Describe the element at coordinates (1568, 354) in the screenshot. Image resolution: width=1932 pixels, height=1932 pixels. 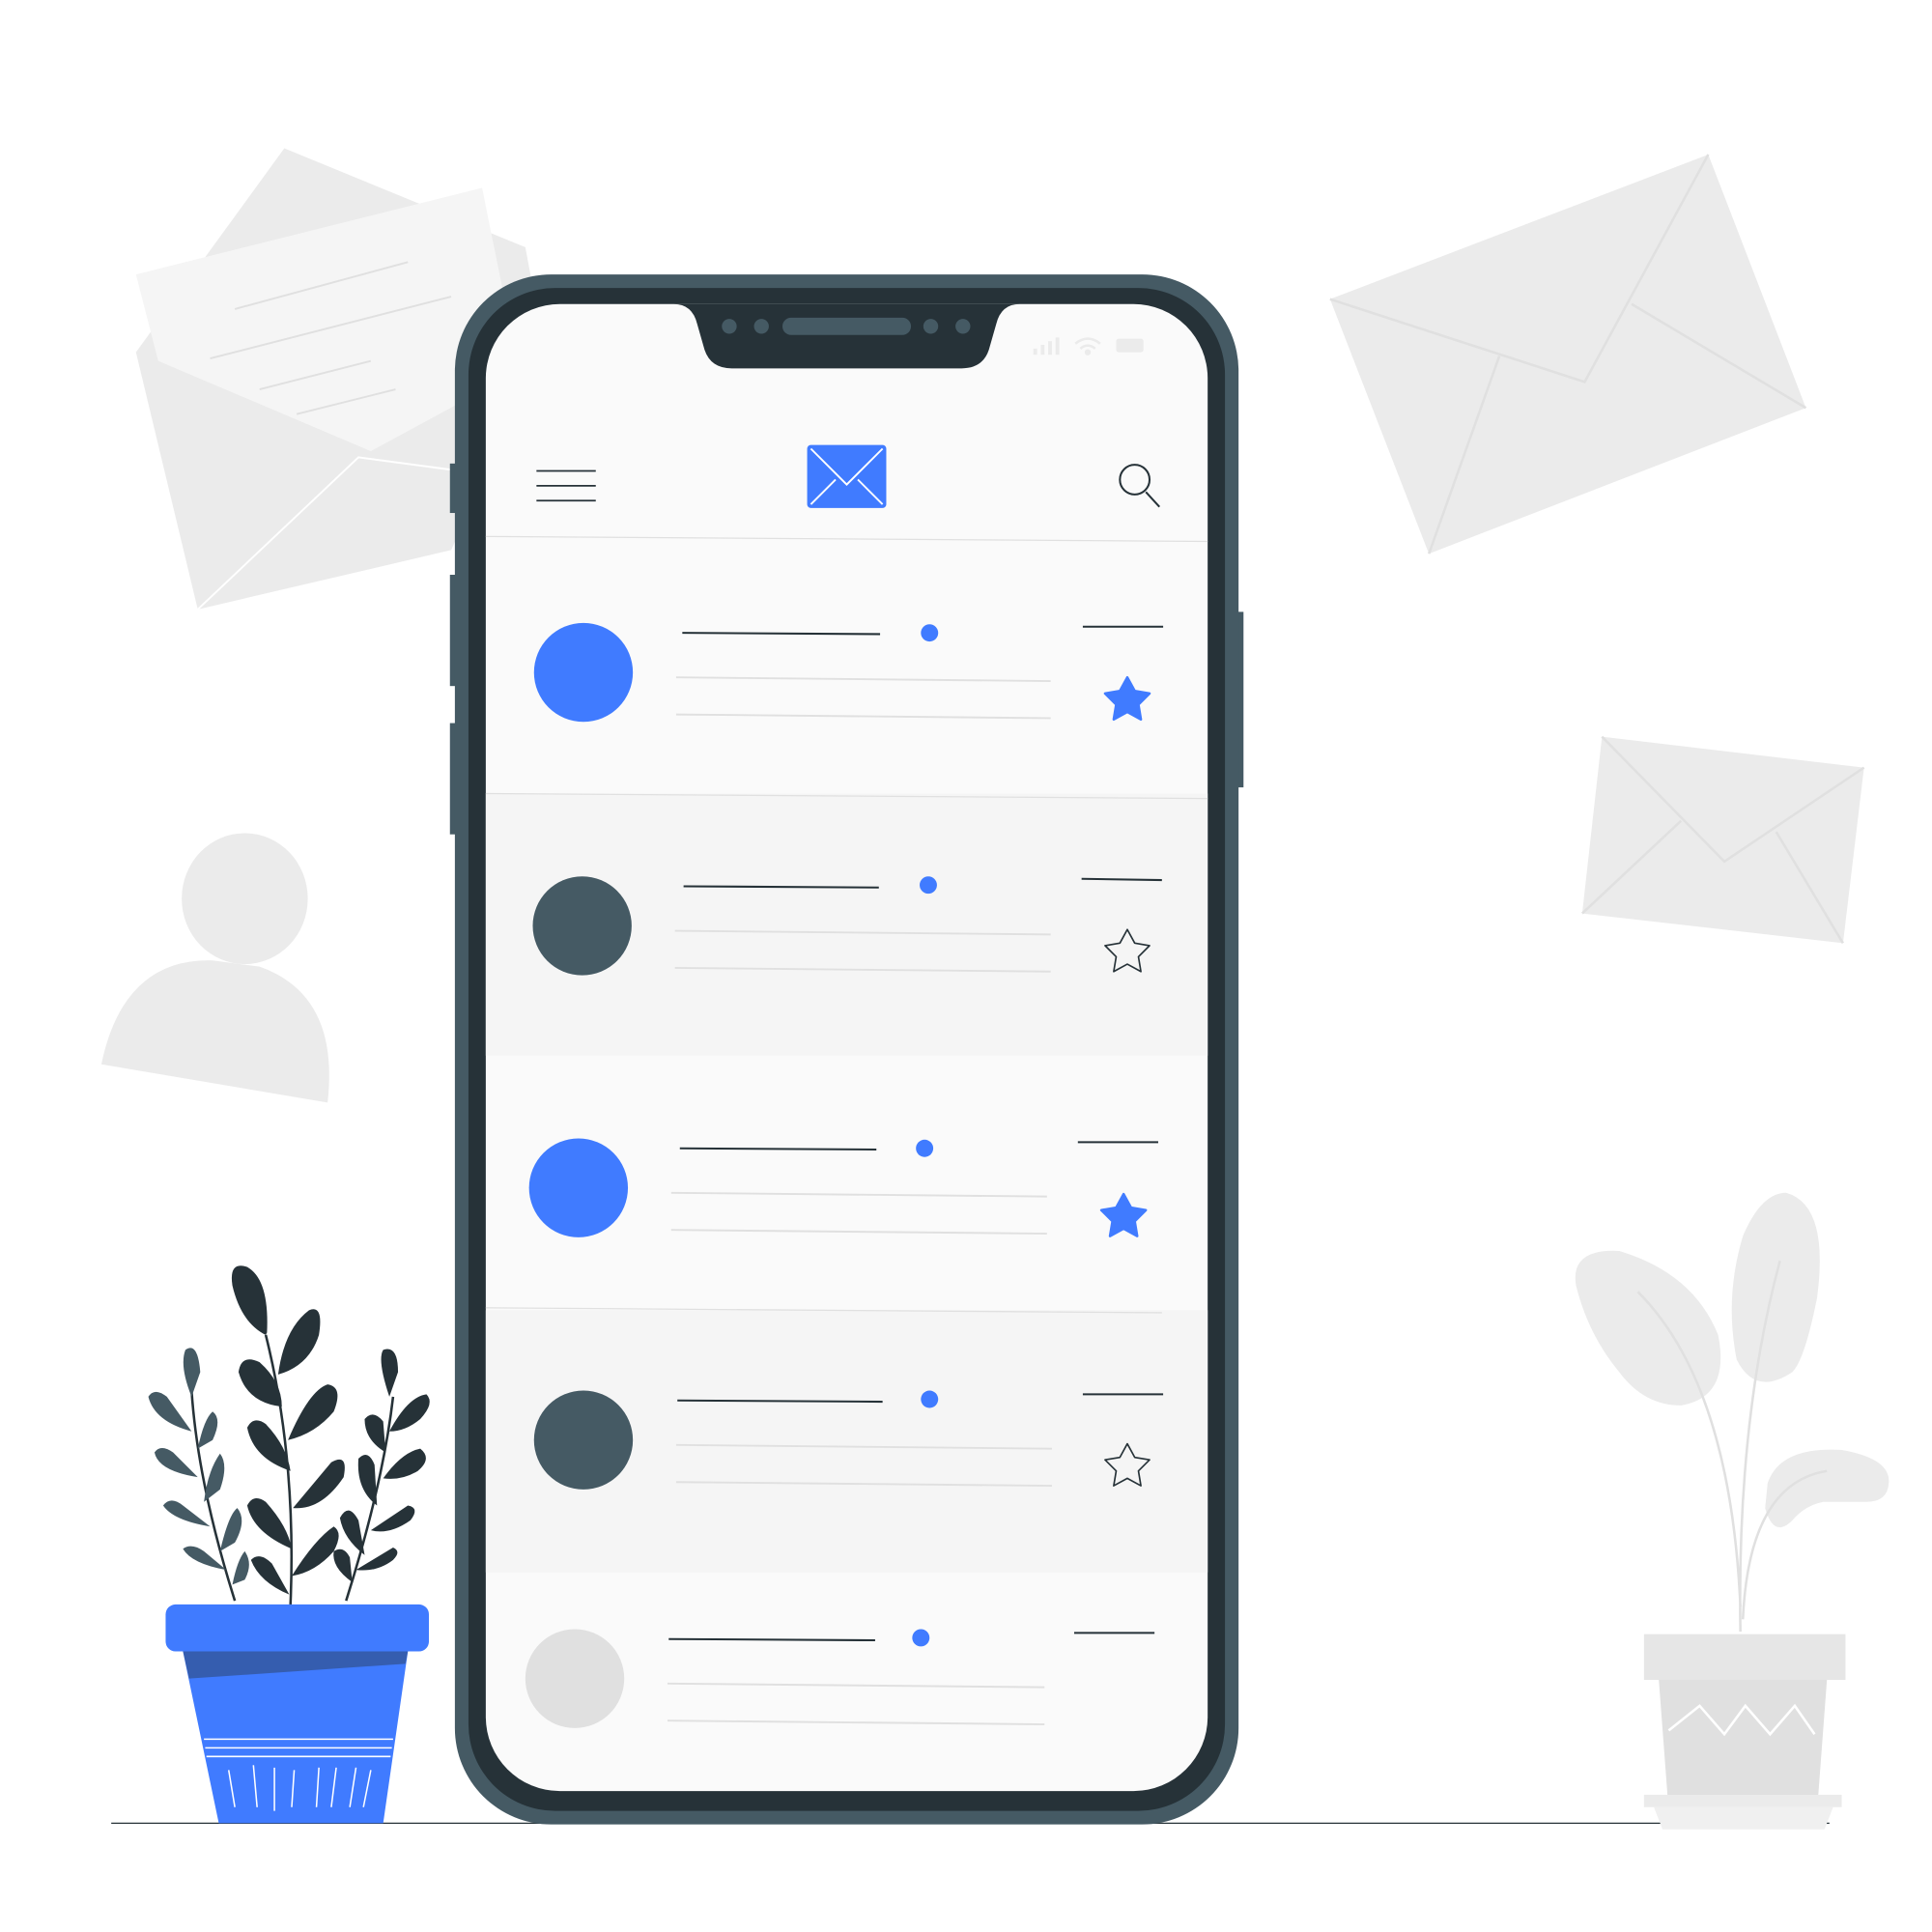
I see `envelope-large-decoration` at that location.